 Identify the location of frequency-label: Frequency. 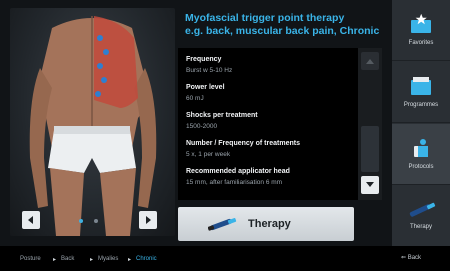
(204, 59).